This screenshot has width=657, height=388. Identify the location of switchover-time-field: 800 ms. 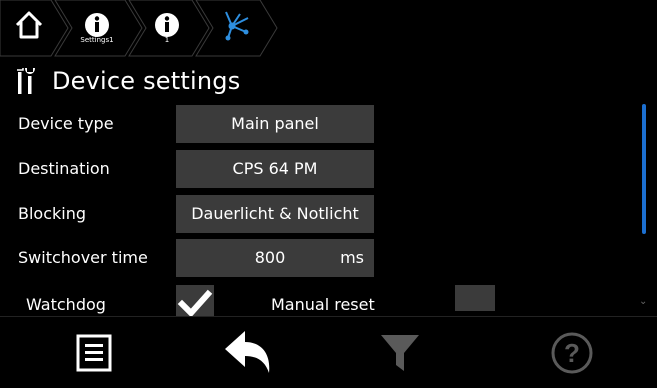
(275, 258).